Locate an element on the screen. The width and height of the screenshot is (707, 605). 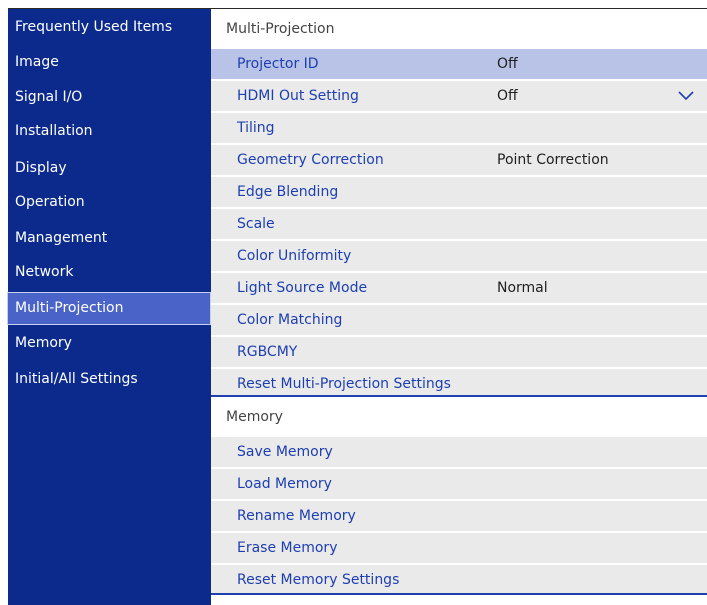
row-label: Scale is located at coordinates (256, 224).